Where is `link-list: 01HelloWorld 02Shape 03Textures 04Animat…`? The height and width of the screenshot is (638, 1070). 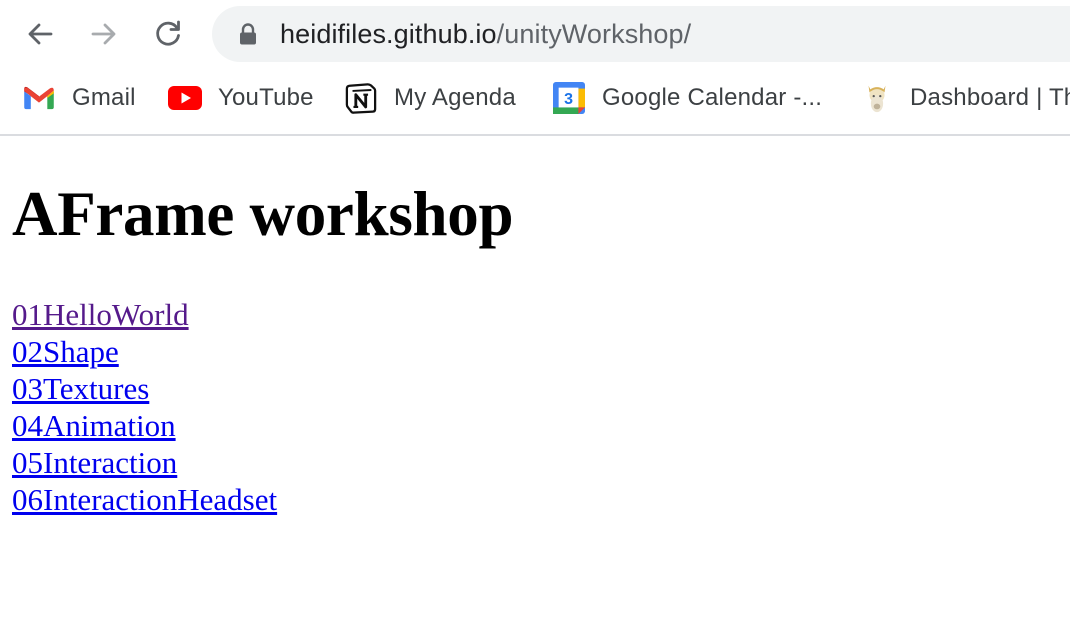 link-list: 01HelloWorld 02Shape 03Textures 04Animat… is located at coordinates (144, 407).